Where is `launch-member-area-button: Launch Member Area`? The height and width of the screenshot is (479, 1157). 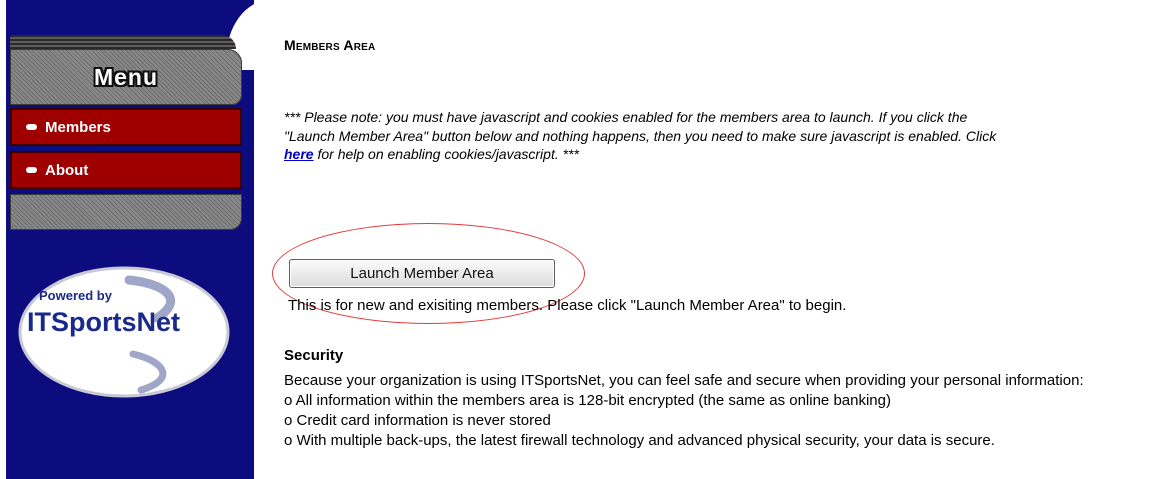
launch-member-area-button: Launch Member Area is located at coordinates (422, 273).